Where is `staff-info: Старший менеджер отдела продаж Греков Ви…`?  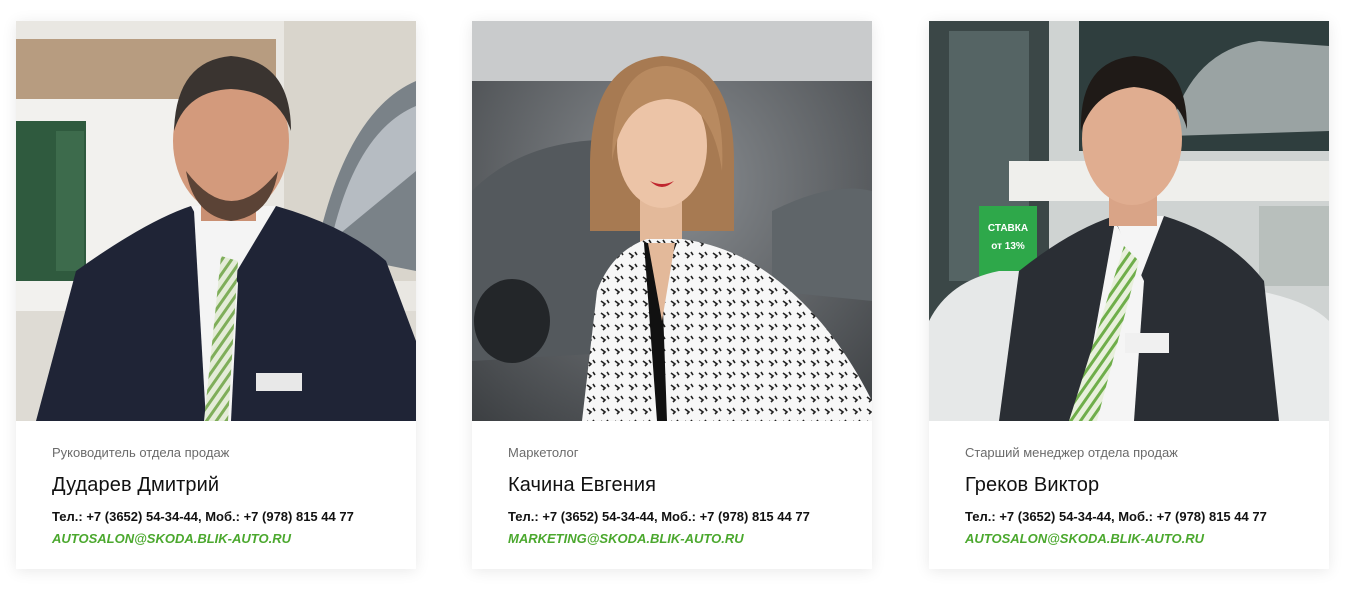 staff-info: Старший менеджер отдела продаж Греков Ви… is located at coordinates (1137, 496).